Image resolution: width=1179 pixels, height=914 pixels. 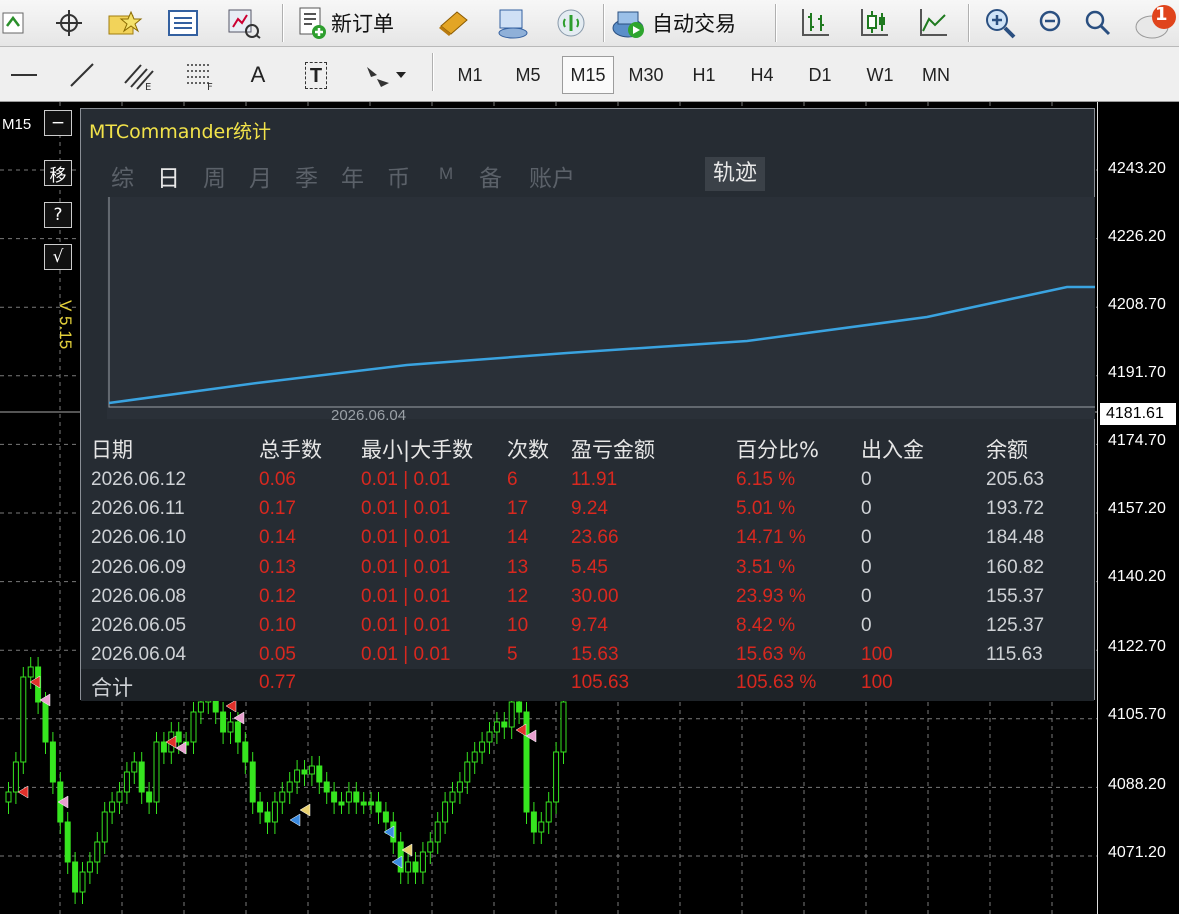 I want to click on timeframe-w1-button: W1, so click(x=880, y=75).